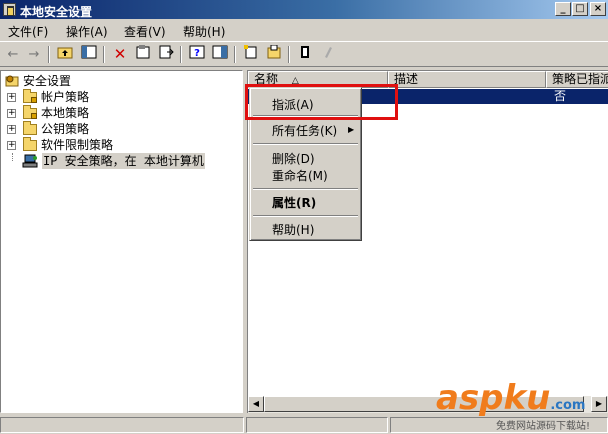 This screenshot has height=434, width=608. Describe the element at coordinates (522, 407) in the screenshot. I see `watermark: aspku.com 免费网站源码下载站!` at that location.